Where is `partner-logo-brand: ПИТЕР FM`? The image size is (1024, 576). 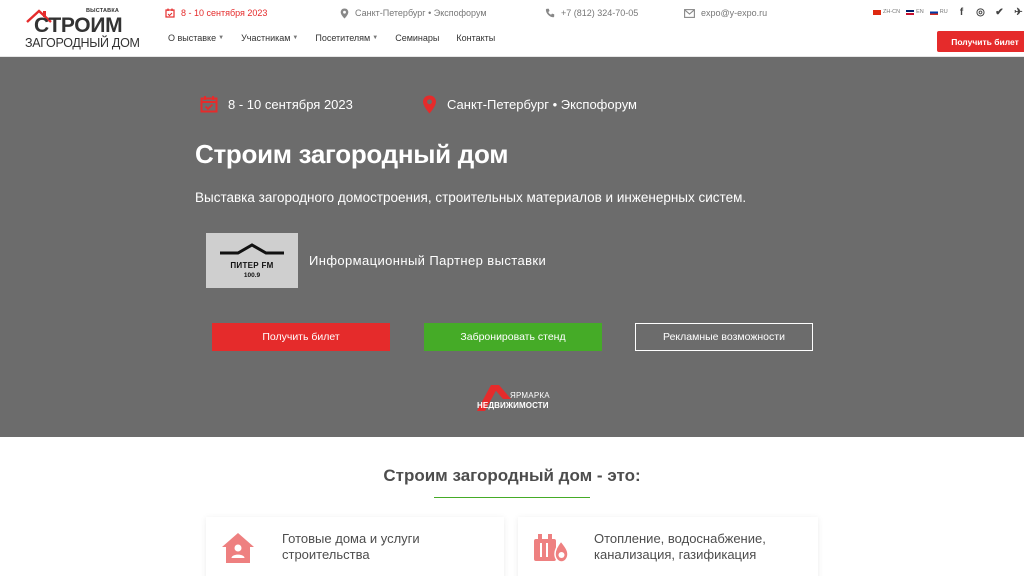
partner-logo-brand: ПИТЕР FM is located at coordinates (252, 265).